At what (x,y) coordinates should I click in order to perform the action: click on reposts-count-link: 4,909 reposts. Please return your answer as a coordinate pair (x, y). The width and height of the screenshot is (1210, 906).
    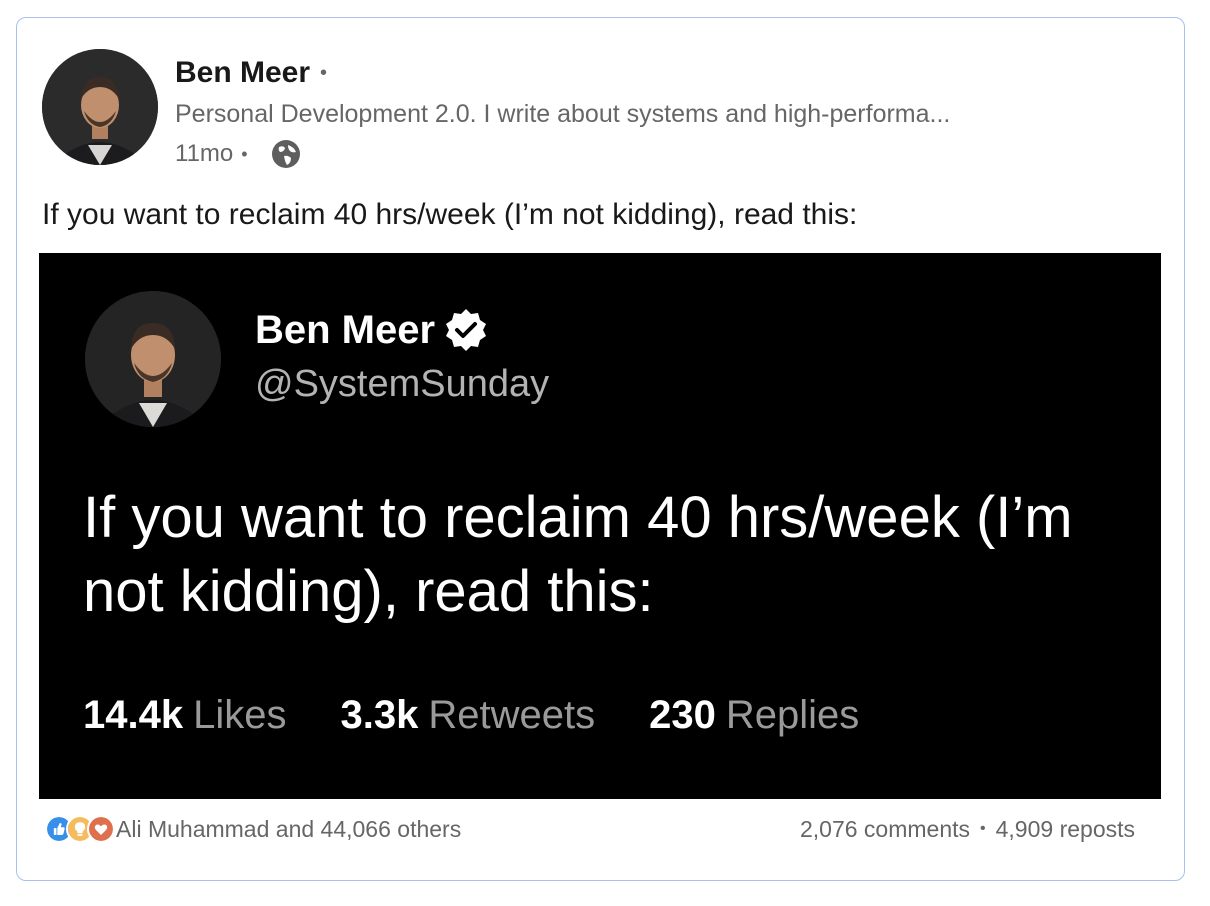
    Looking at the image, I should click on (1065, 829).